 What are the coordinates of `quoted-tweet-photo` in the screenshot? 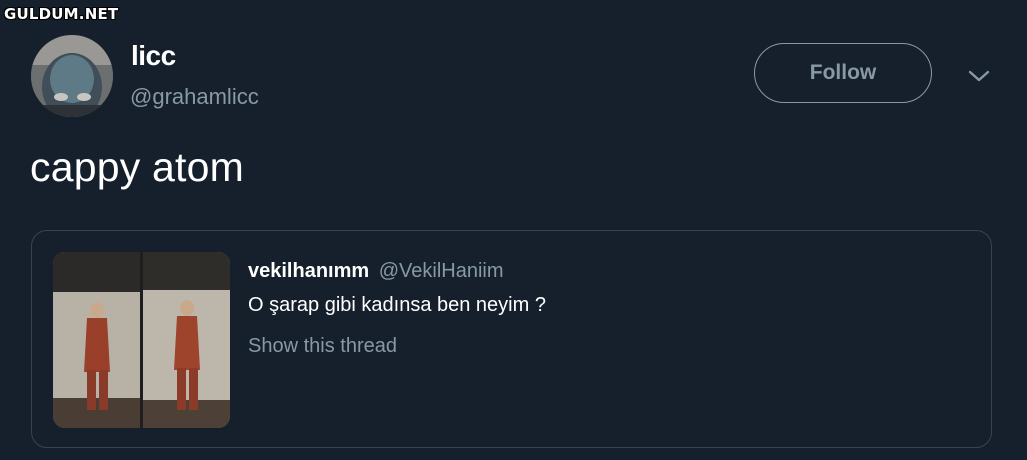 It's located at (141, 340).